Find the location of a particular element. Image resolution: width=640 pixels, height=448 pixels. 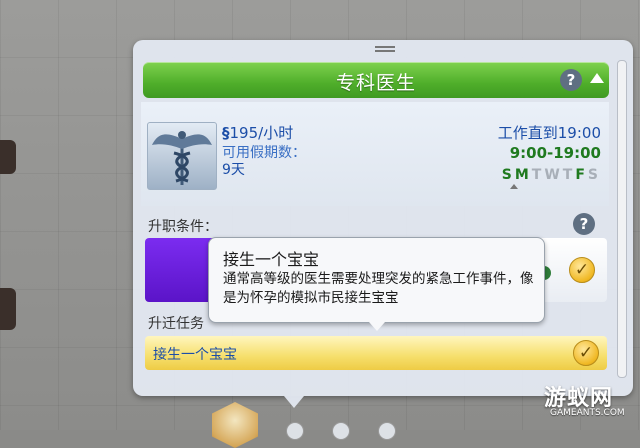

requirements-help-icon: ? is located at coordinates (584, 224).